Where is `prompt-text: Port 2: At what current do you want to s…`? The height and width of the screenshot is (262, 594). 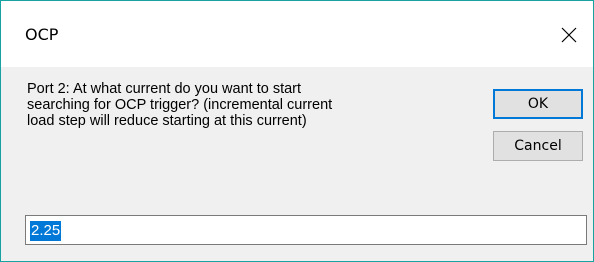 prompt-text: Port 2: At what current do you want to s… is located at coordinates (180, 105).